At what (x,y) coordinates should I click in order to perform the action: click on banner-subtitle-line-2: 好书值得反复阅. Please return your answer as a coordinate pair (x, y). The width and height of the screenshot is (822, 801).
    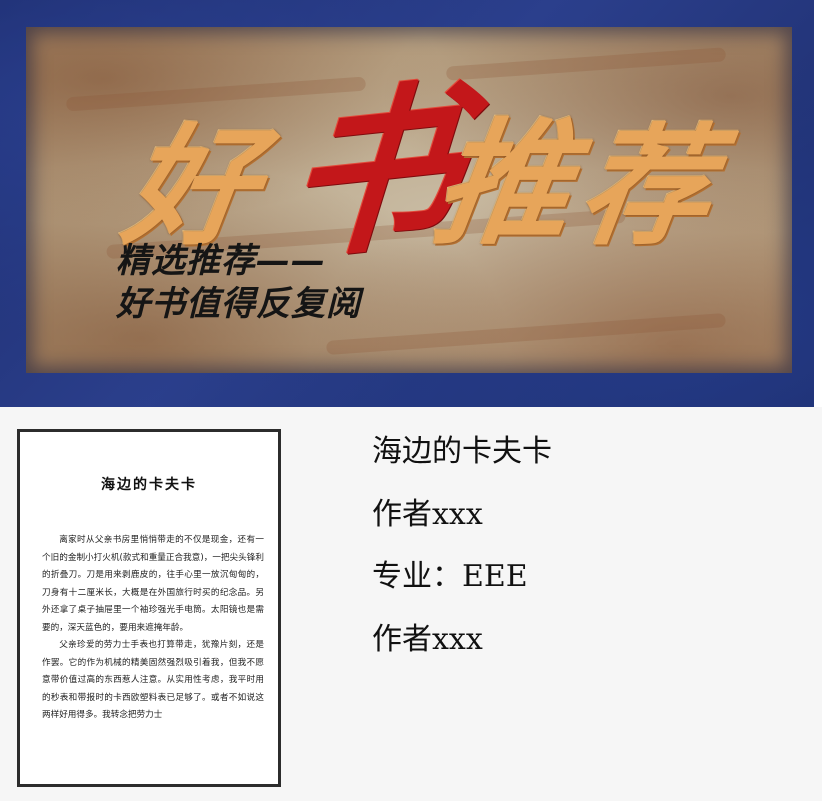
    Looking at the image, I should click on (238, 304).